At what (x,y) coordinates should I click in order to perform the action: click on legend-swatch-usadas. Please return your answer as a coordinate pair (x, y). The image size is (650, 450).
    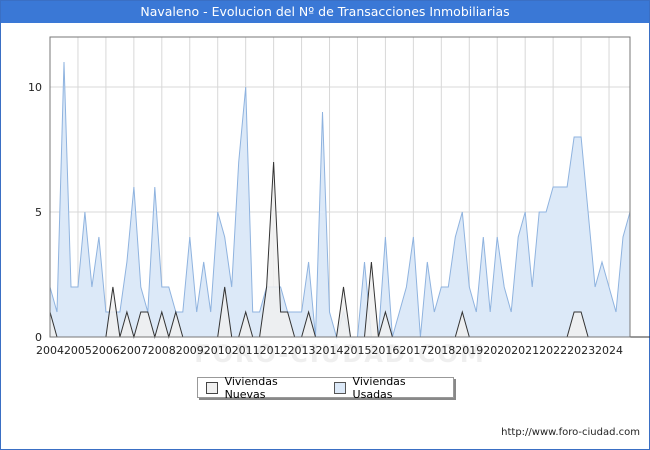
    Looking at the image, I should click on (339, 387).